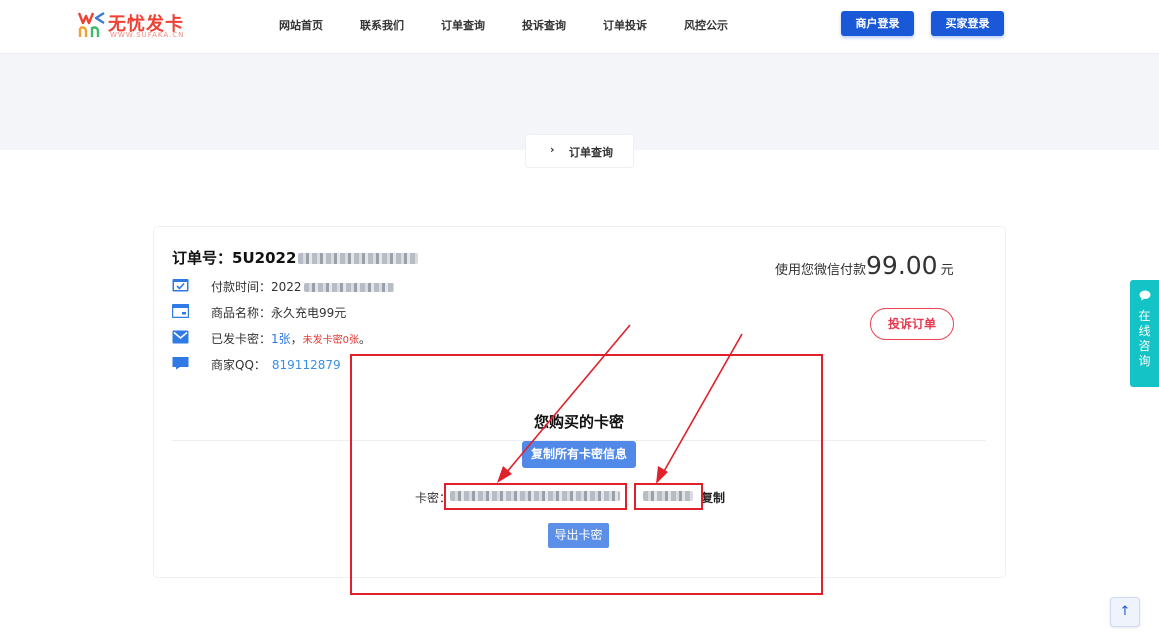  What do you see at coordinates (241, 313) in the screenshot?
I see `product-label: 商品名称：` at bounding box center [241, 313].